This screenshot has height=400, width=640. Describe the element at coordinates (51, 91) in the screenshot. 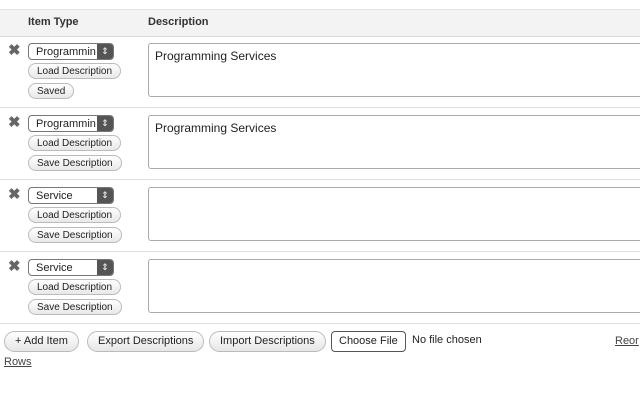

I see `save-description-button: Saved` at that location.